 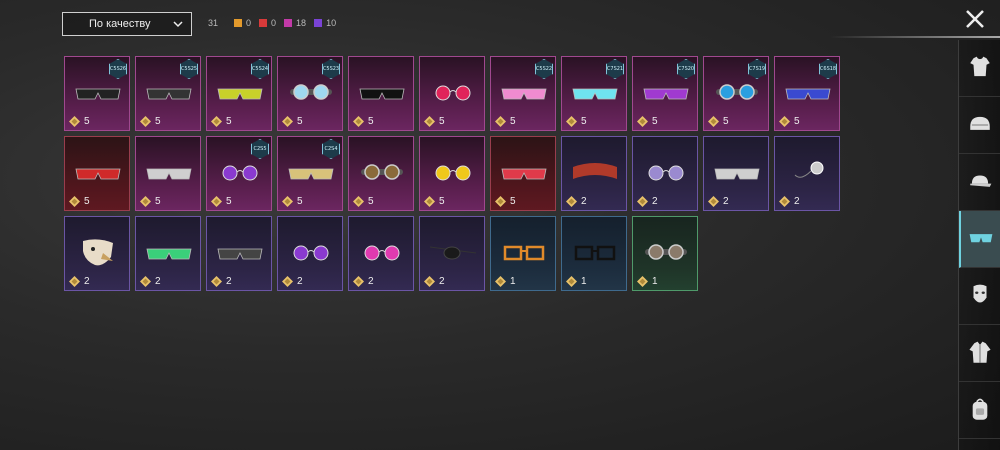 I want to click on eyepatch-icon, so click(x=453, y=253).